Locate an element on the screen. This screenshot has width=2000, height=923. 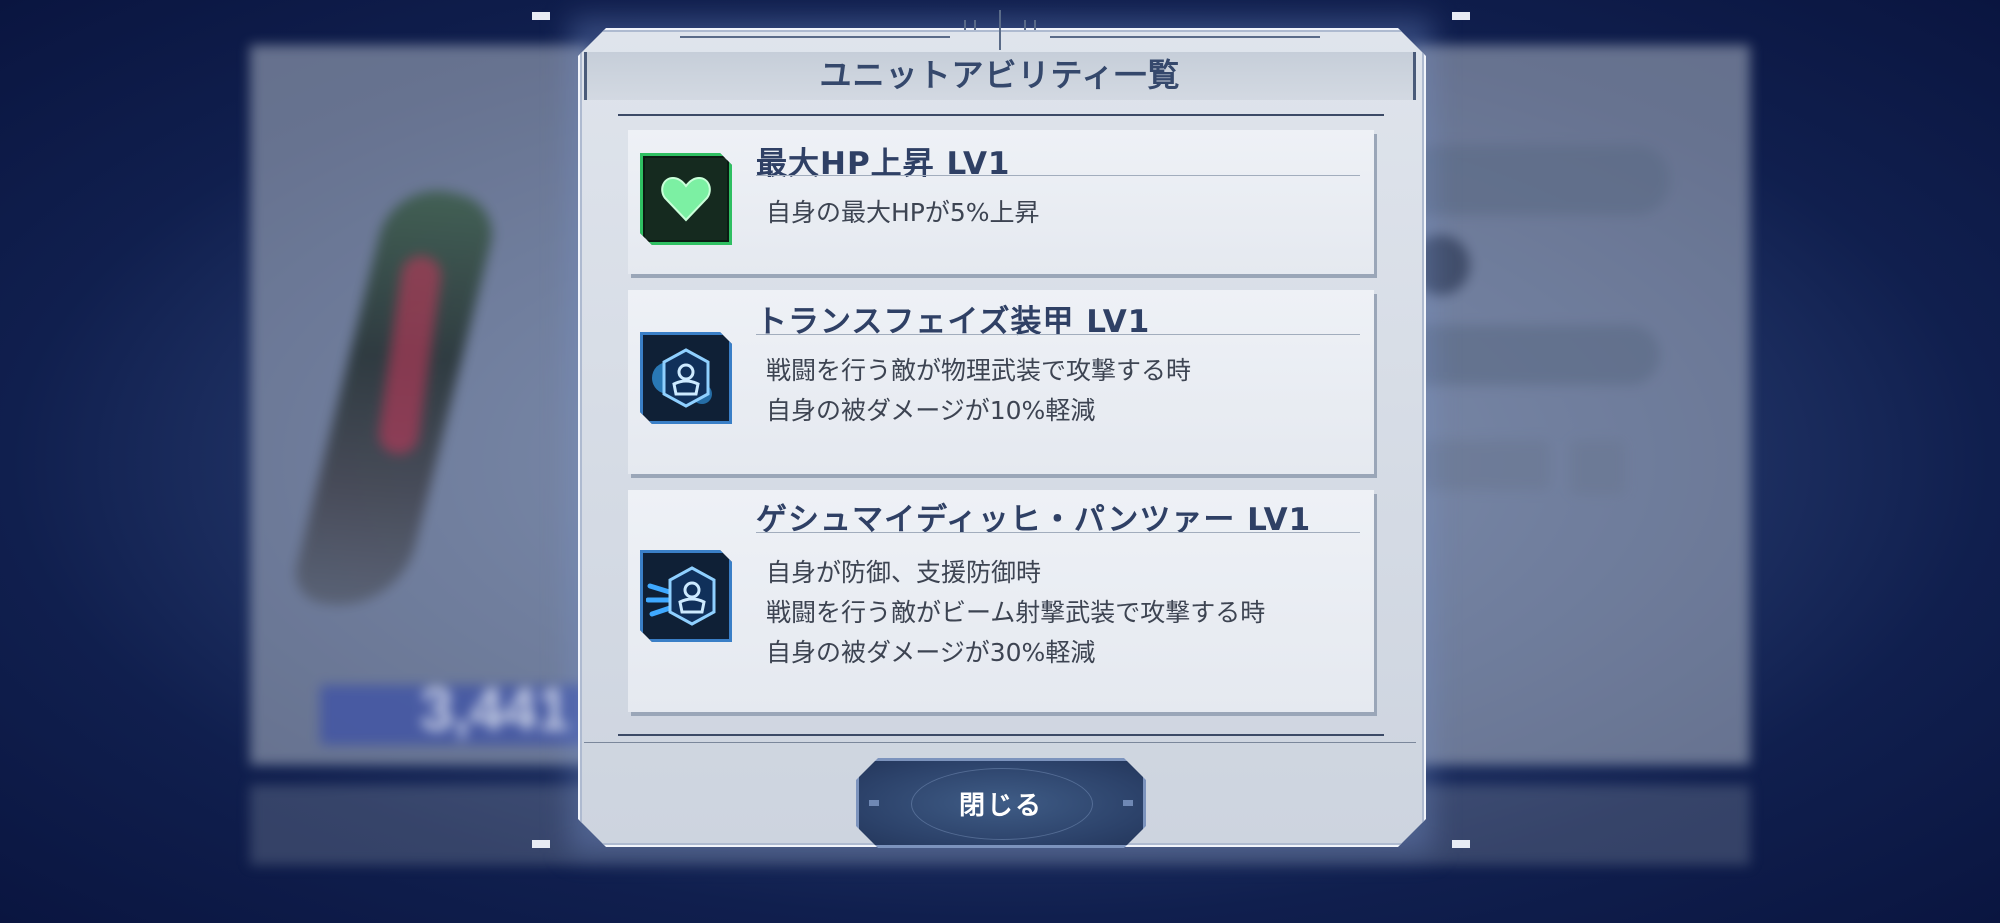
ability-description-line: 自身の被ダメージが30%軽減 is located at coordinates (931, 652).